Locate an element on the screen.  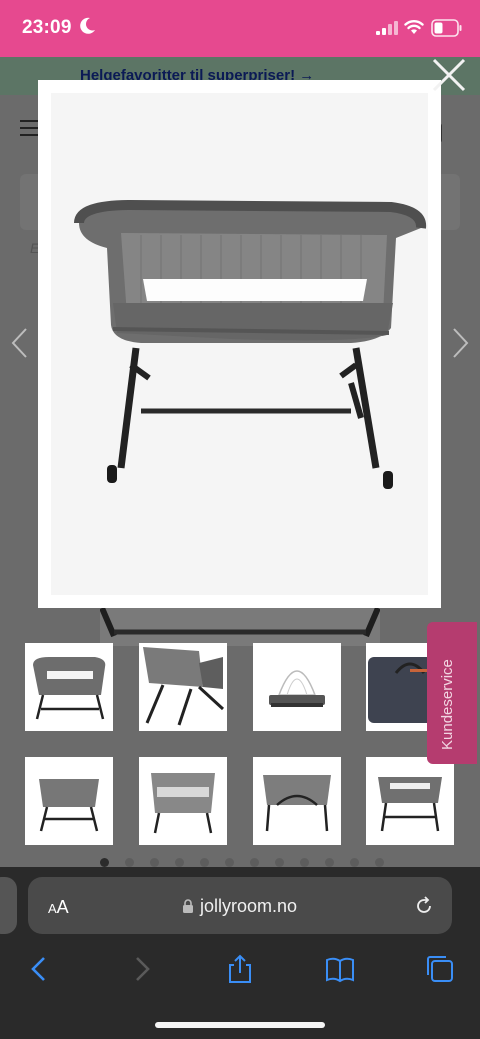
aa-large: A is located at coordinates (62, 907).